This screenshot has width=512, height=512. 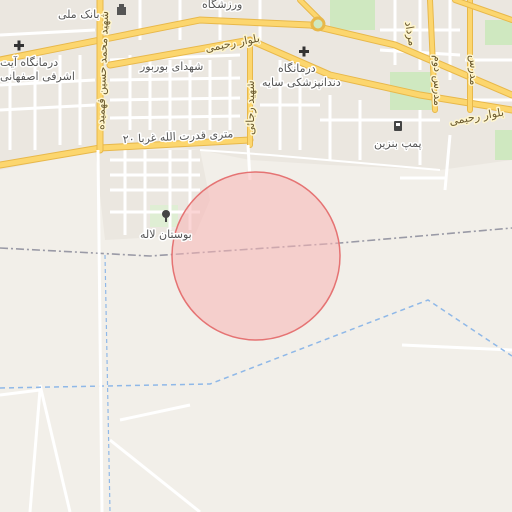 What do you see at coordinates (37, 76) in the screenshot?
I see `ashrafi-label: اشرفی اصفهانی` at bounding box center [37, 76].